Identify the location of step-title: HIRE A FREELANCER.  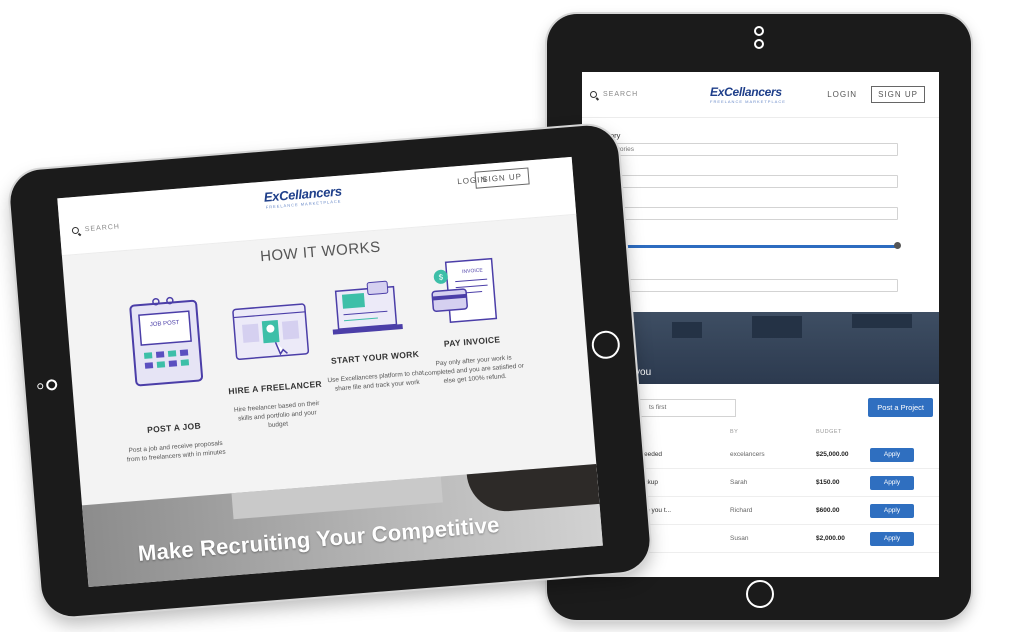
(275, 387).